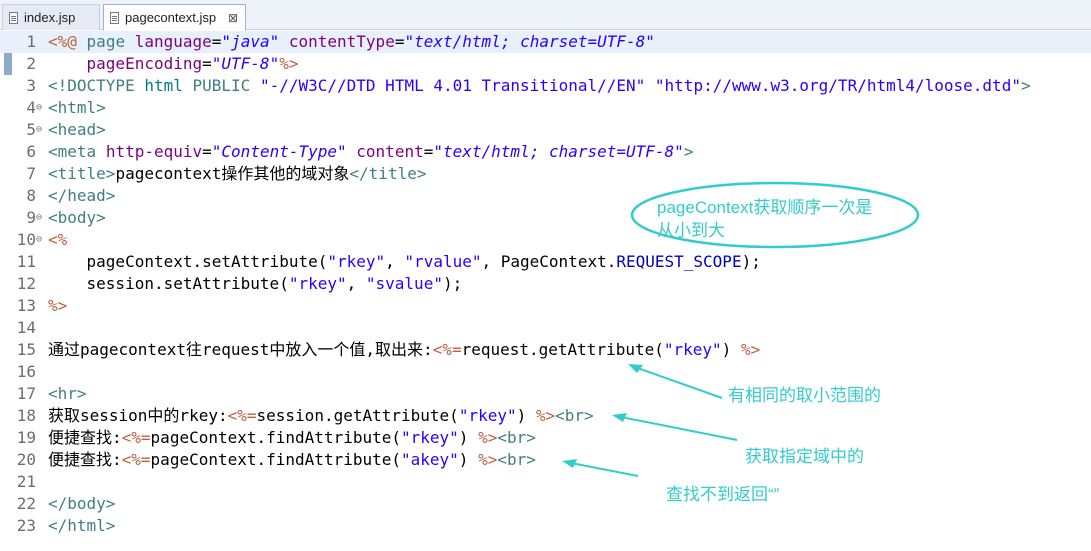 This screenshot has height=551, width=1091. Describe the element at coordinates (691, 230) in the screenshot. I see `annotation-ellipse-text-2: 从小到大` at that location.